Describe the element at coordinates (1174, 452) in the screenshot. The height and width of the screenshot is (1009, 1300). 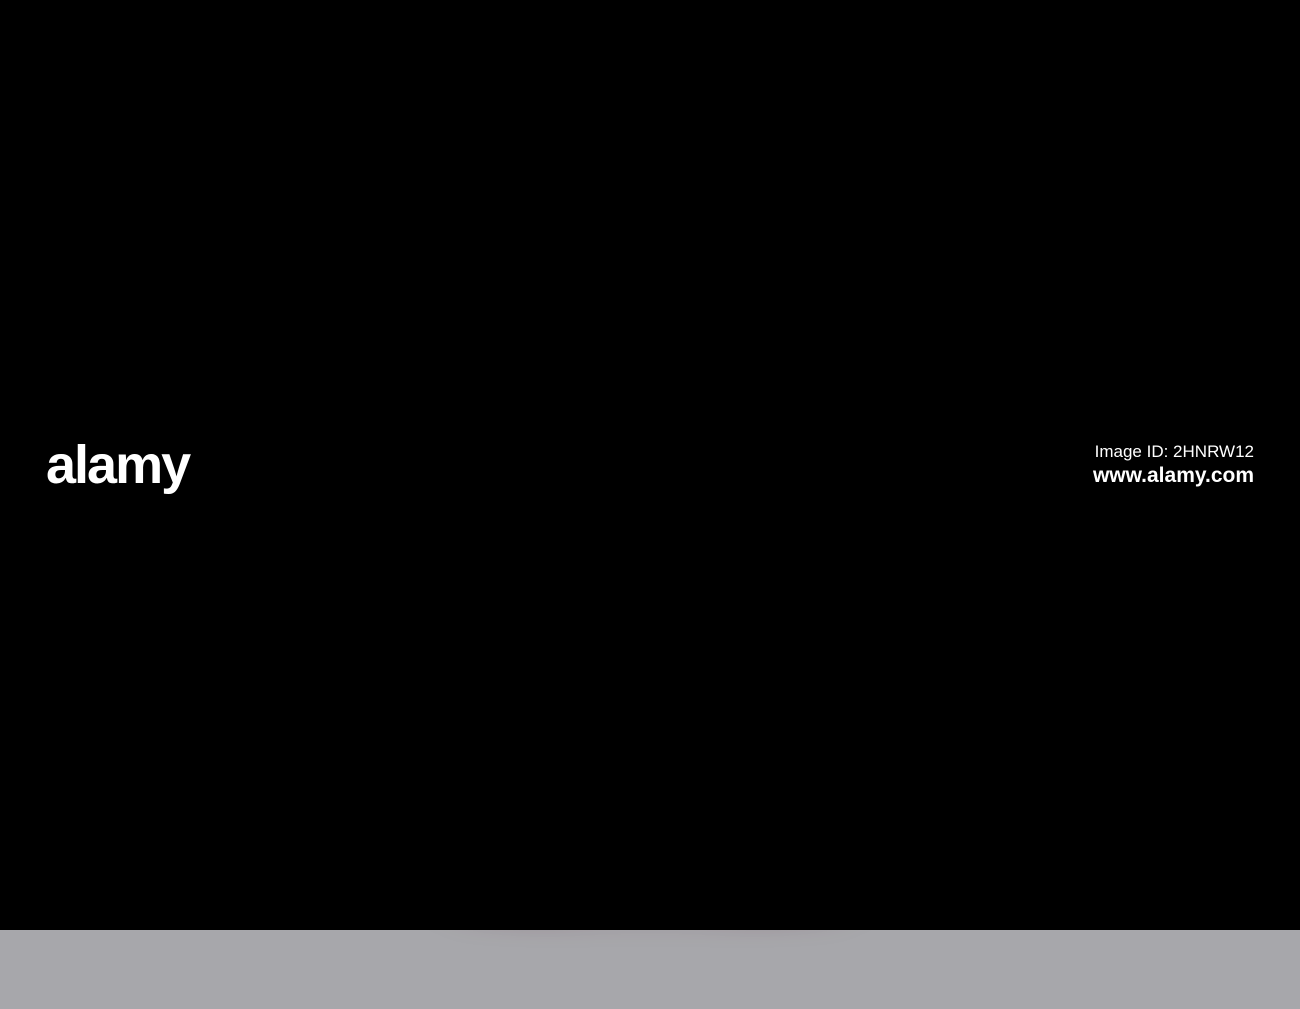
I see `image-id-text: Image ID: 2HNRW12` at that location.